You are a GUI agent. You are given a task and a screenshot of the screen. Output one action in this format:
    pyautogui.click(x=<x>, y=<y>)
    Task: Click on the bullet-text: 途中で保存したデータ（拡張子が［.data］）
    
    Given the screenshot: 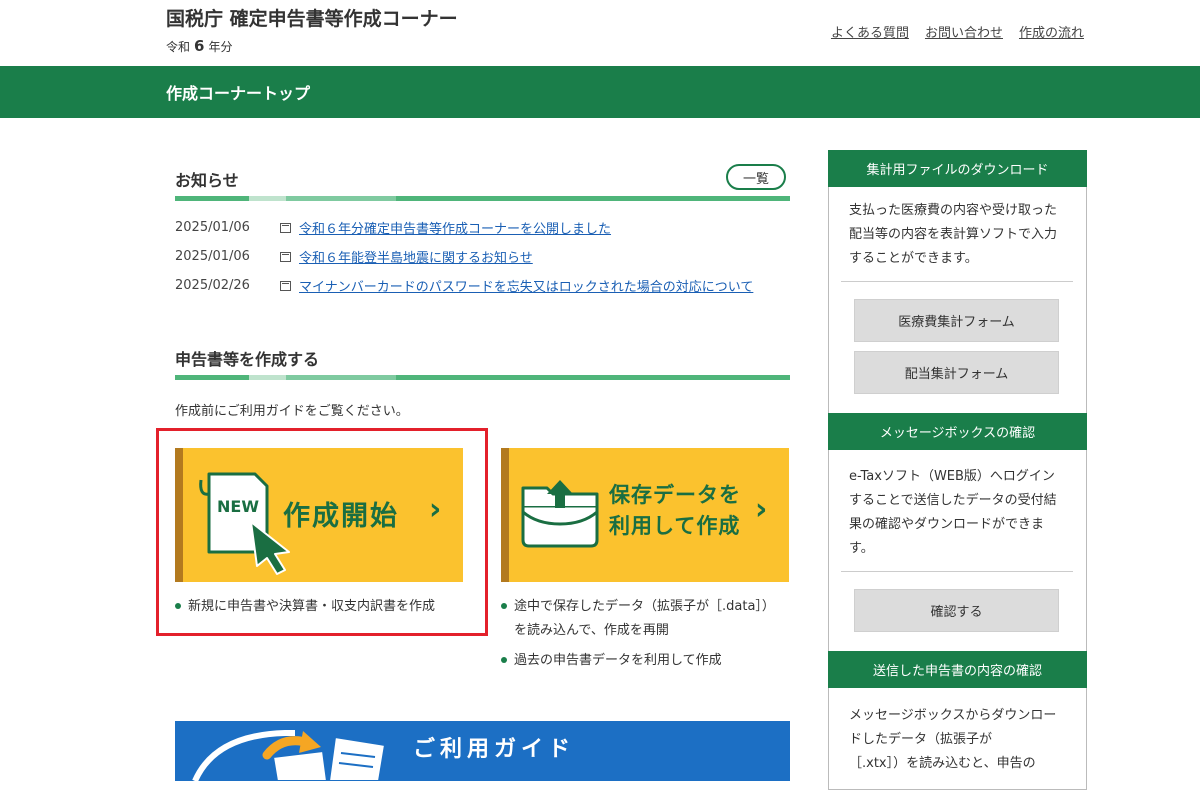 What is the action you would take?
    pyautogui.click(x=644, y=606)
    